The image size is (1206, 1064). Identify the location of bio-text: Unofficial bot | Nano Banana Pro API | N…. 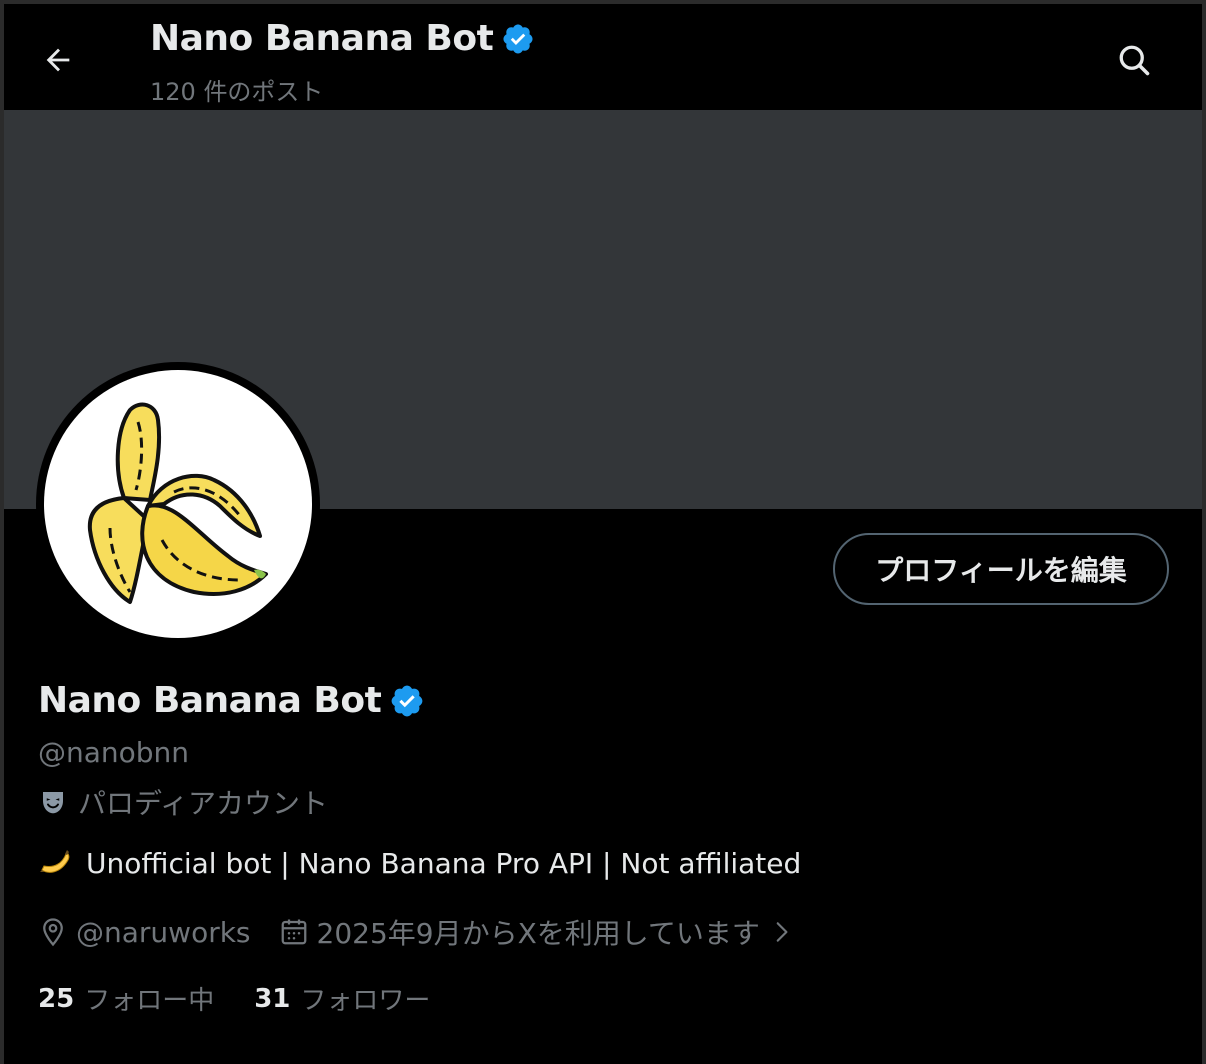
(444, 863).